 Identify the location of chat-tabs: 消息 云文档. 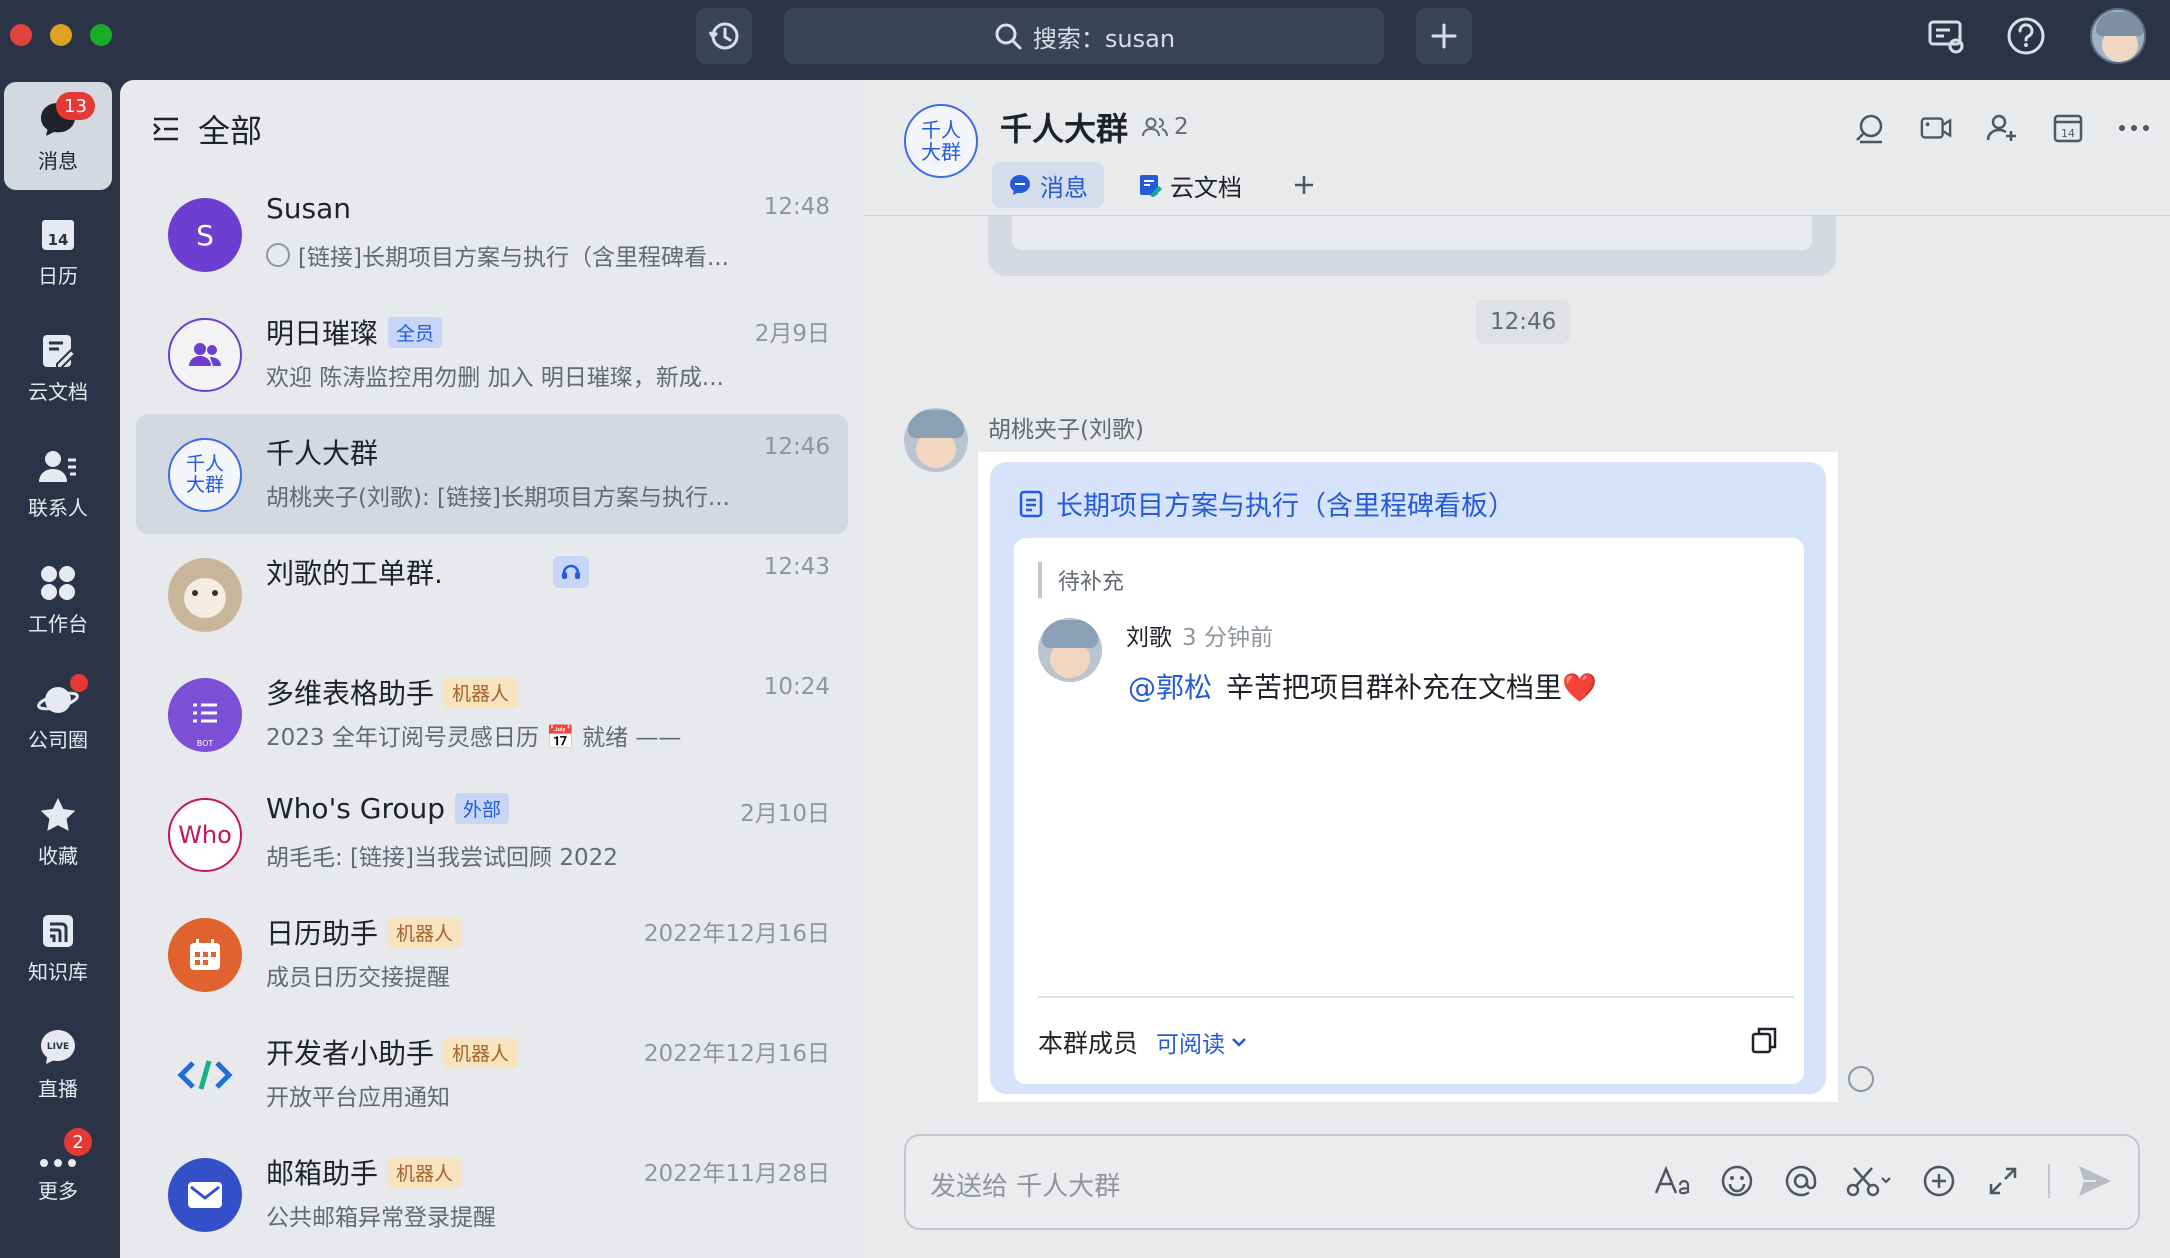
(1162, 185).